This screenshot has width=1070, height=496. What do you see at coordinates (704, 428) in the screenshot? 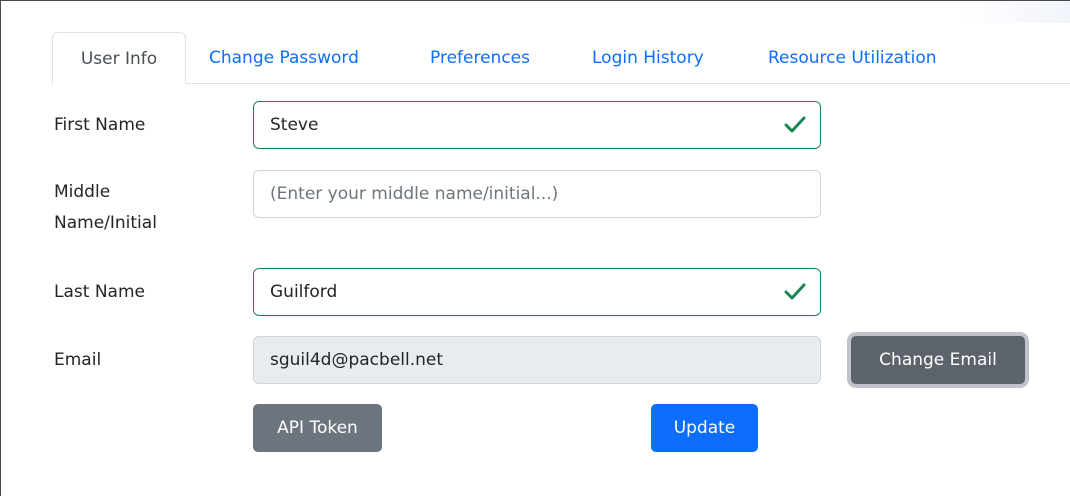
I see `update-button: Update` at bounding box center [704, 428].